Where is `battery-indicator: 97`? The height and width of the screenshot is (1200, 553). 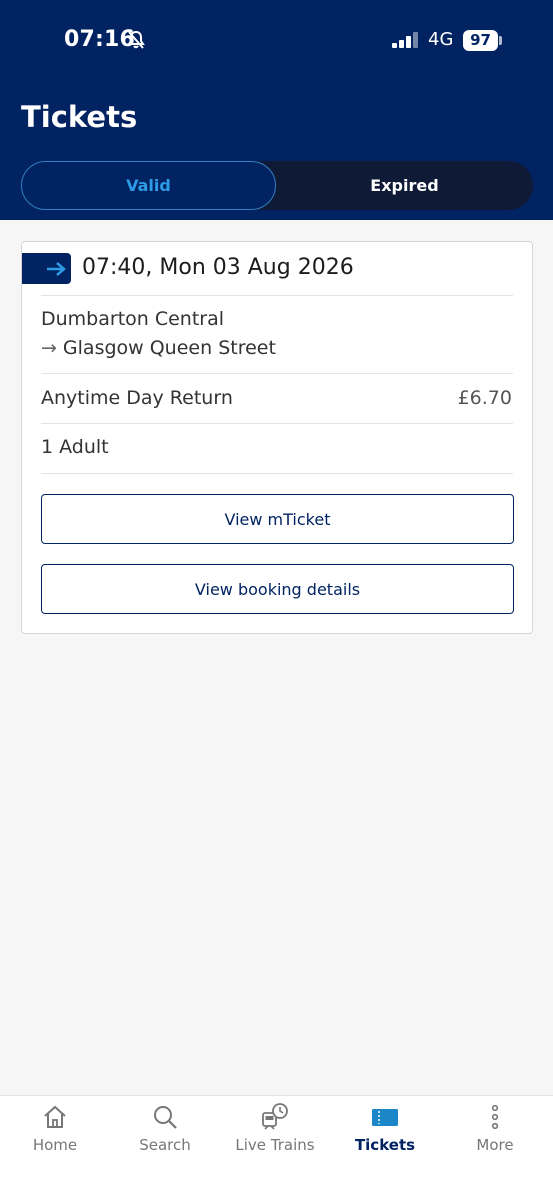 battery-indicator: 97 is located at coordinates (480, 40).